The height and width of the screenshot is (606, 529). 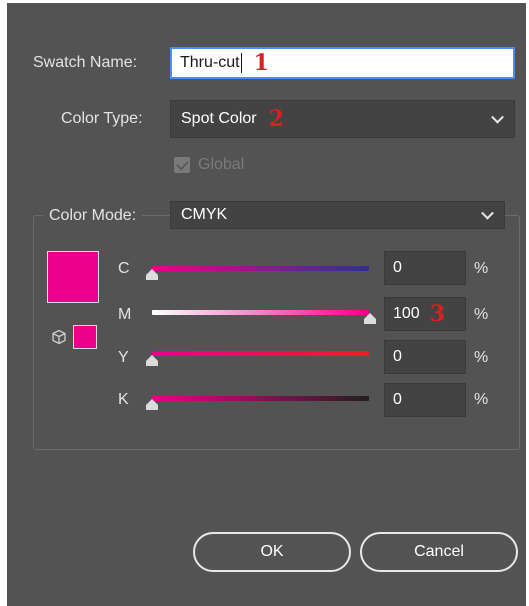 I want to click on global-checkbox, so click(x=182, y=165).